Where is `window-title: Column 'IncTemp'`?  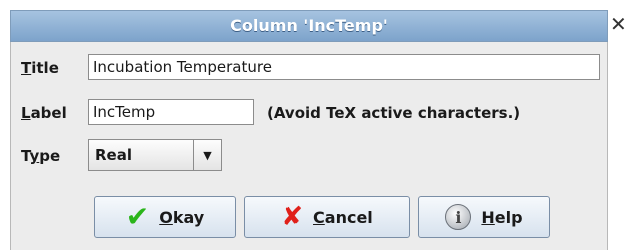 window-title: Column 'IncTemp' is located at coordinates (309, 25).